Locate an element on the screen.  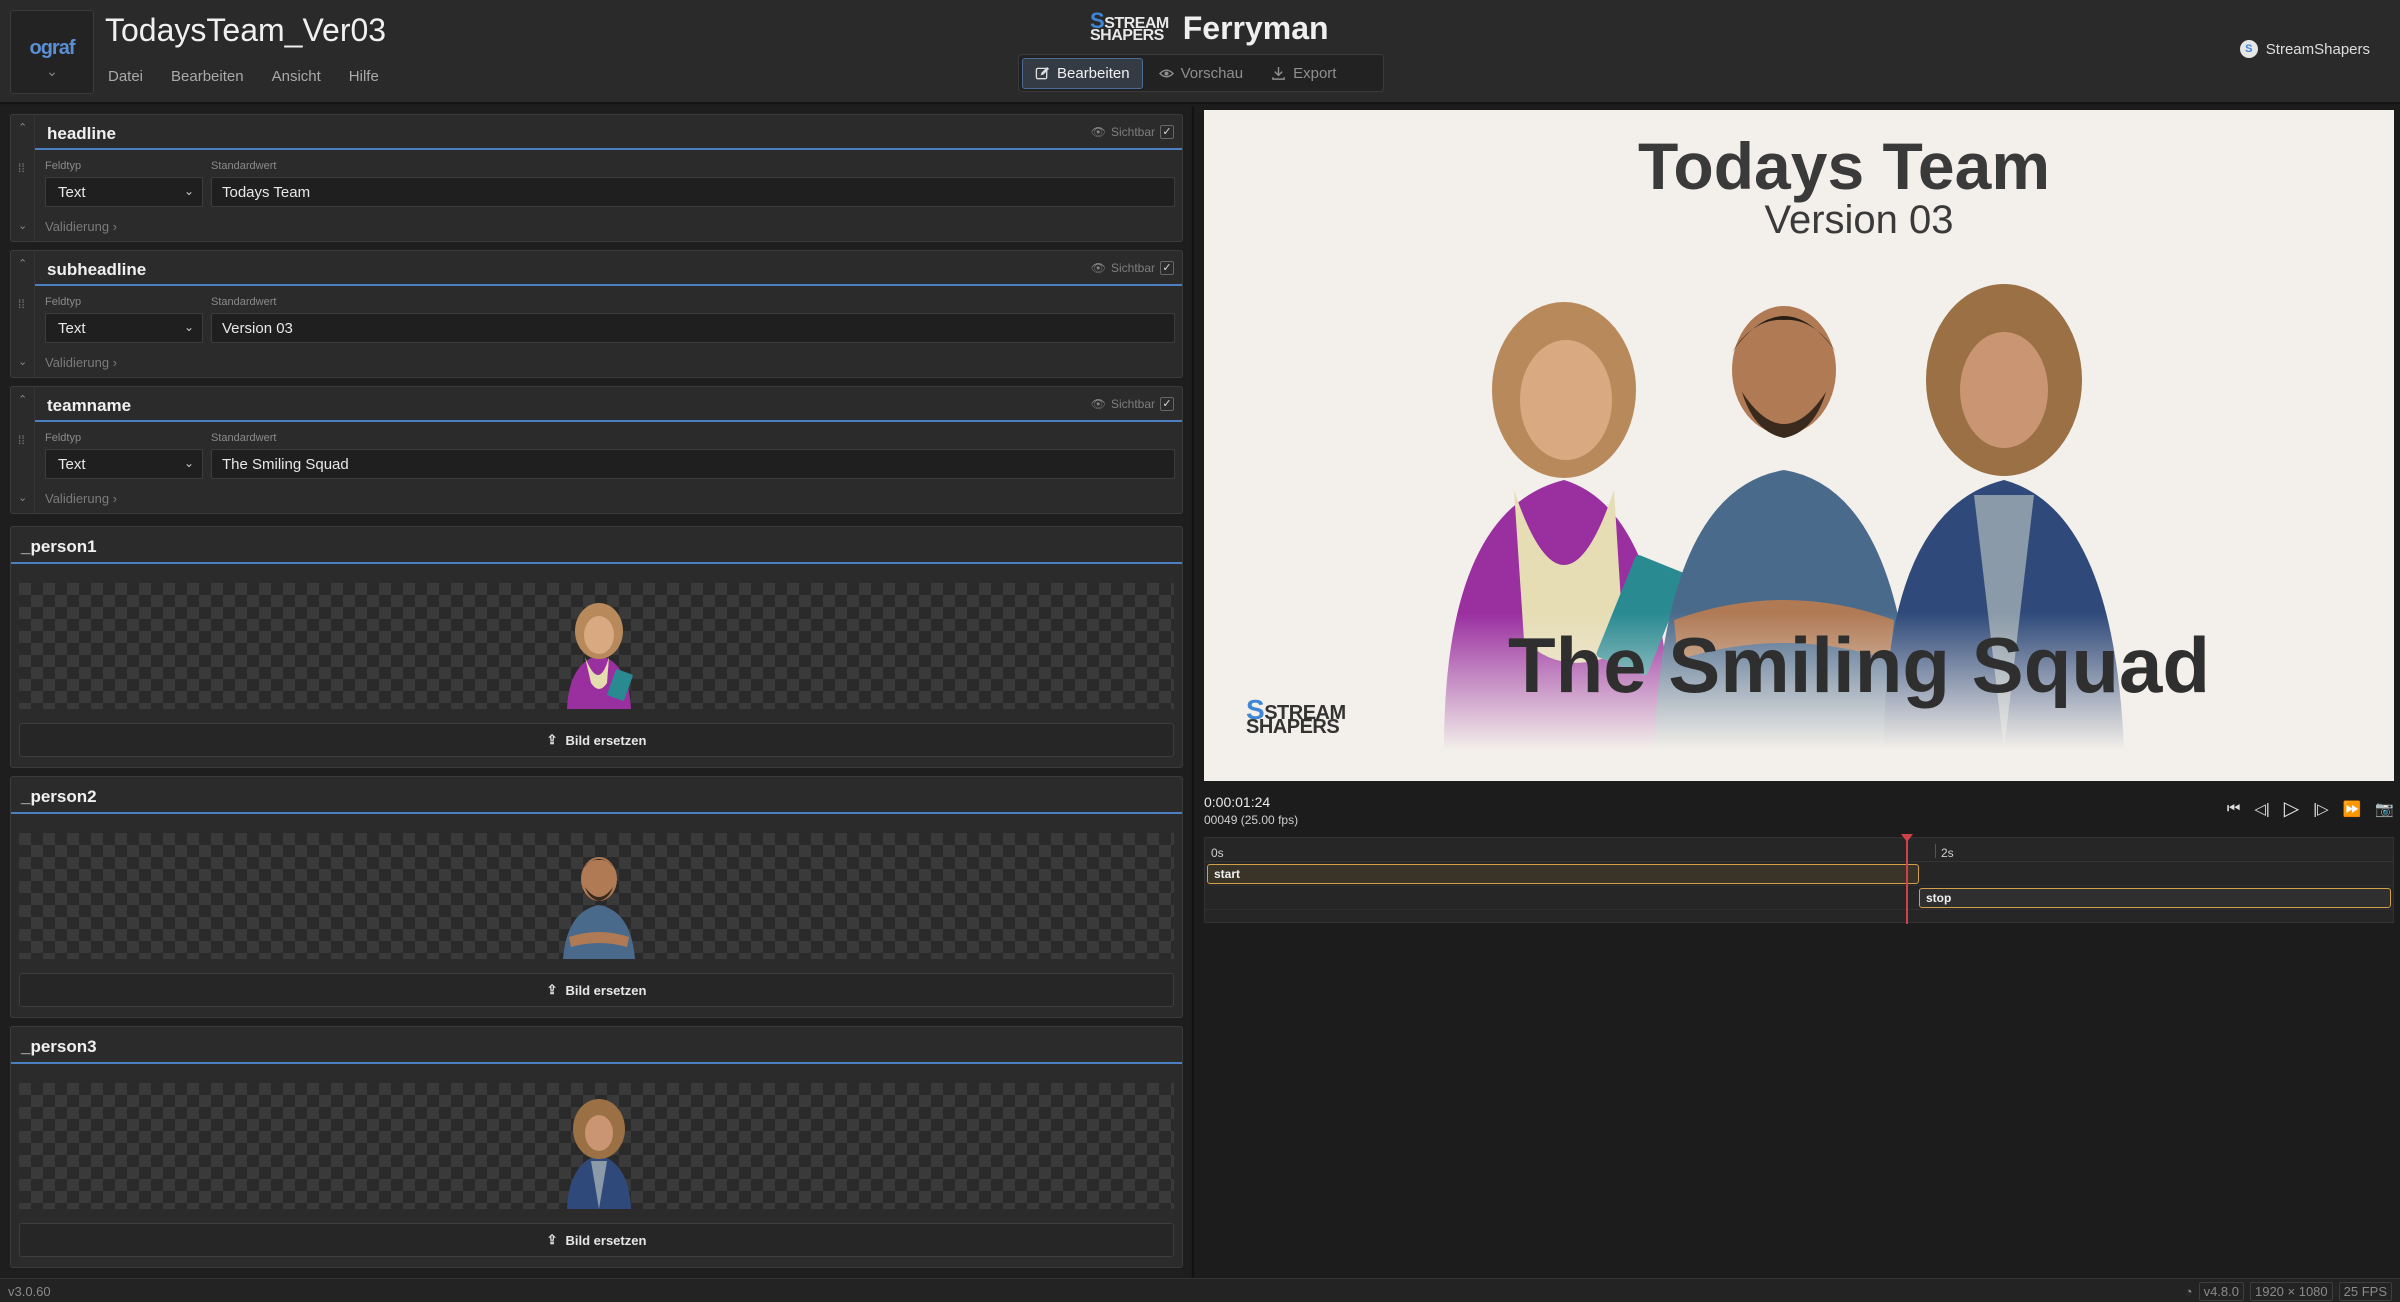
streamshapers-logo: SSTREAM SHAPERS is located at coordinates (1129, 26).